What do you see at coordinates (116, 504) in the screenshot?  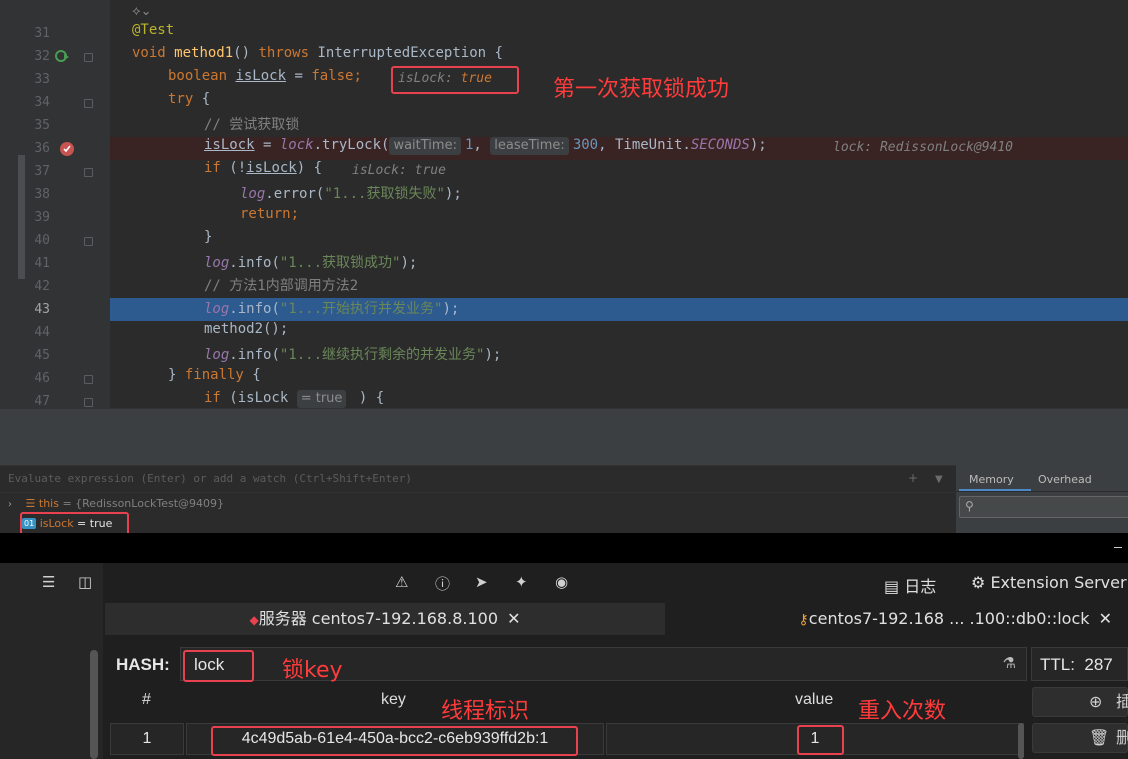 I see `variable-row-this: › ☰ this = {RedissonLockTest@9409}` at bounding box center [116, 504].